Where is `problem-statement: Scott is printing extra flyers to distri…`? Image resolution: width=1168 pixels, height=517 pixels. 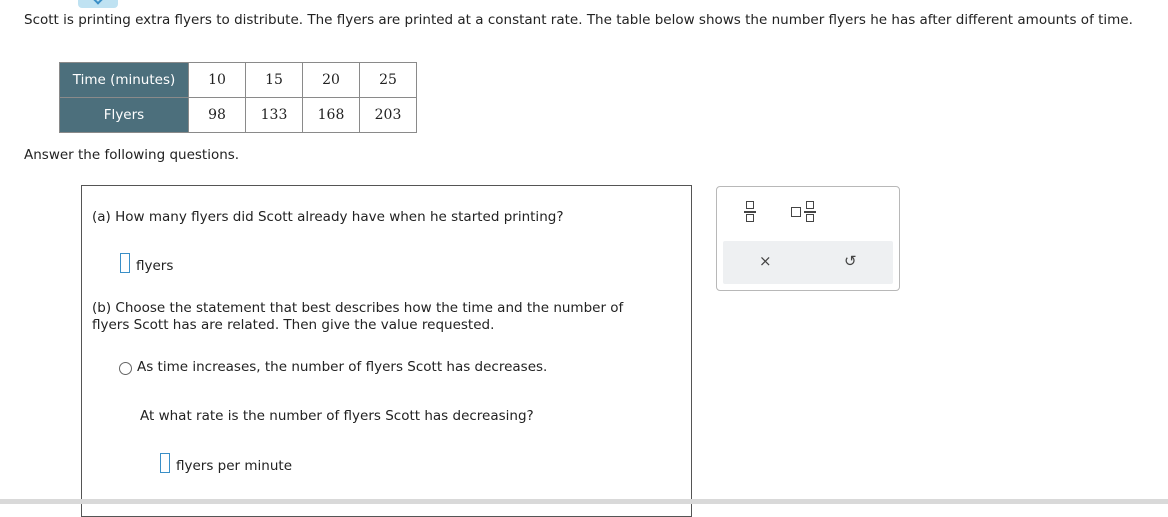 problem-statement: Scott is printing extra flyers to distri… is located at coordinates (578, 20).